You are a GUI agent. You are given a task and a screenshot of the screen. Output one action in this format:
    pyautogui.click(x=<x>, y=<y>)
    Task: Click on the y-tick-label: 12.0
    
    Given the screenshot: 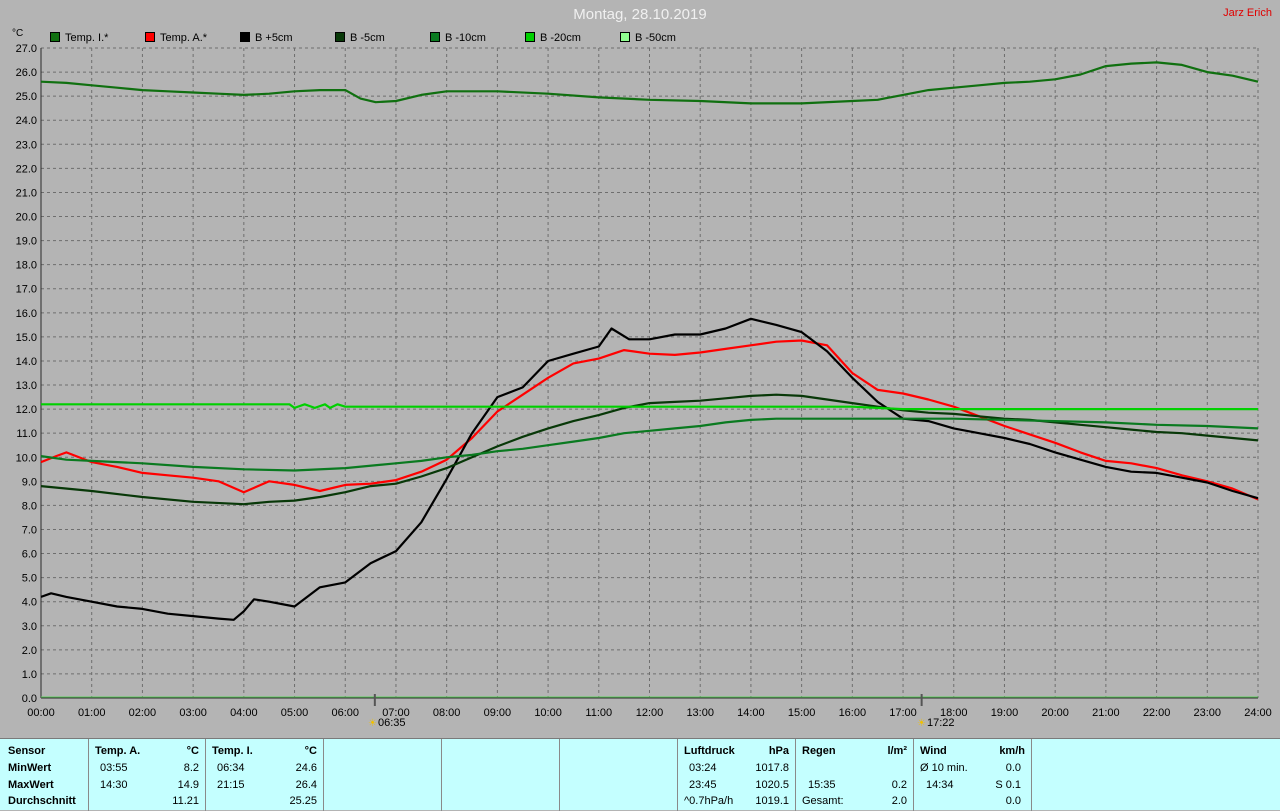 What is the action you would take?
    pyautogui.click(x=26, y=410)
    